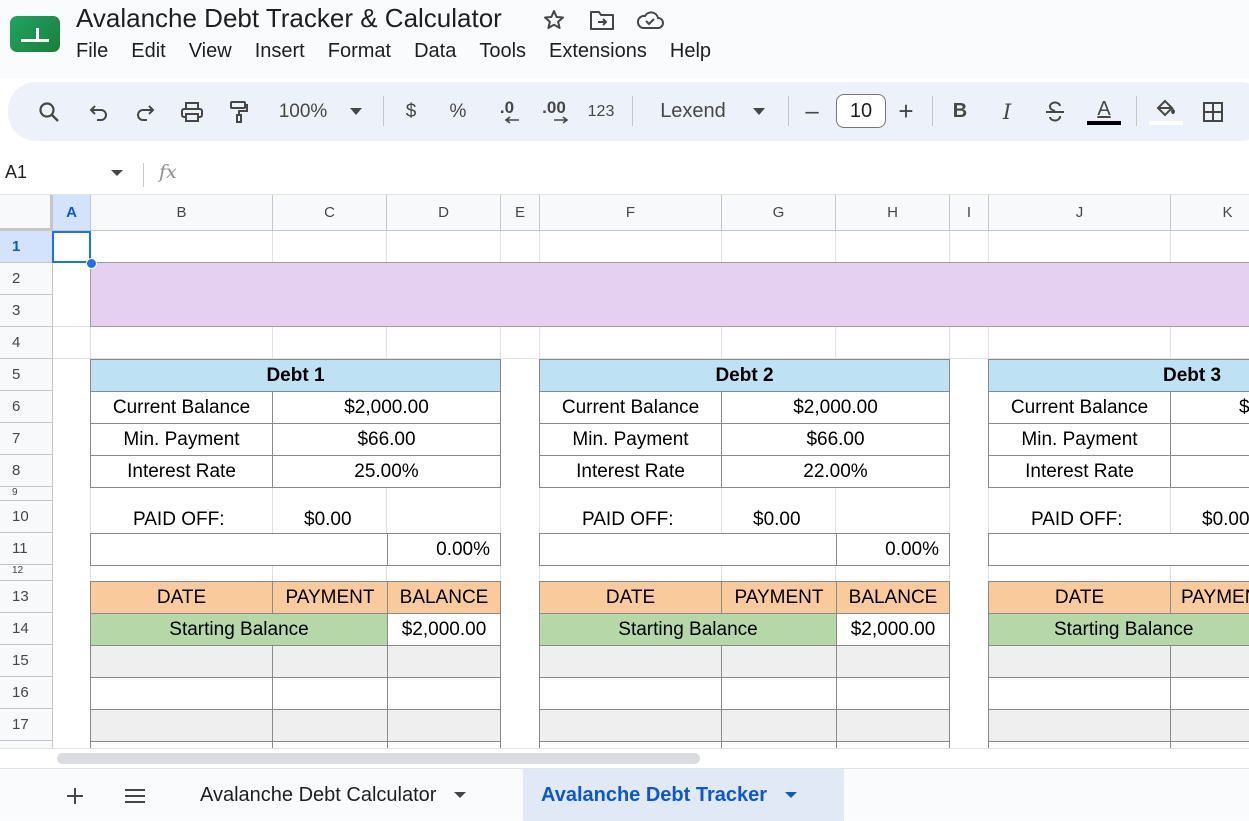 The image size is (1249, 821). What do you see at coordinates (181, 407) in the screenshot?
I see `debt-1-balance-label: Current Balance` at bounding box center [181, 407].